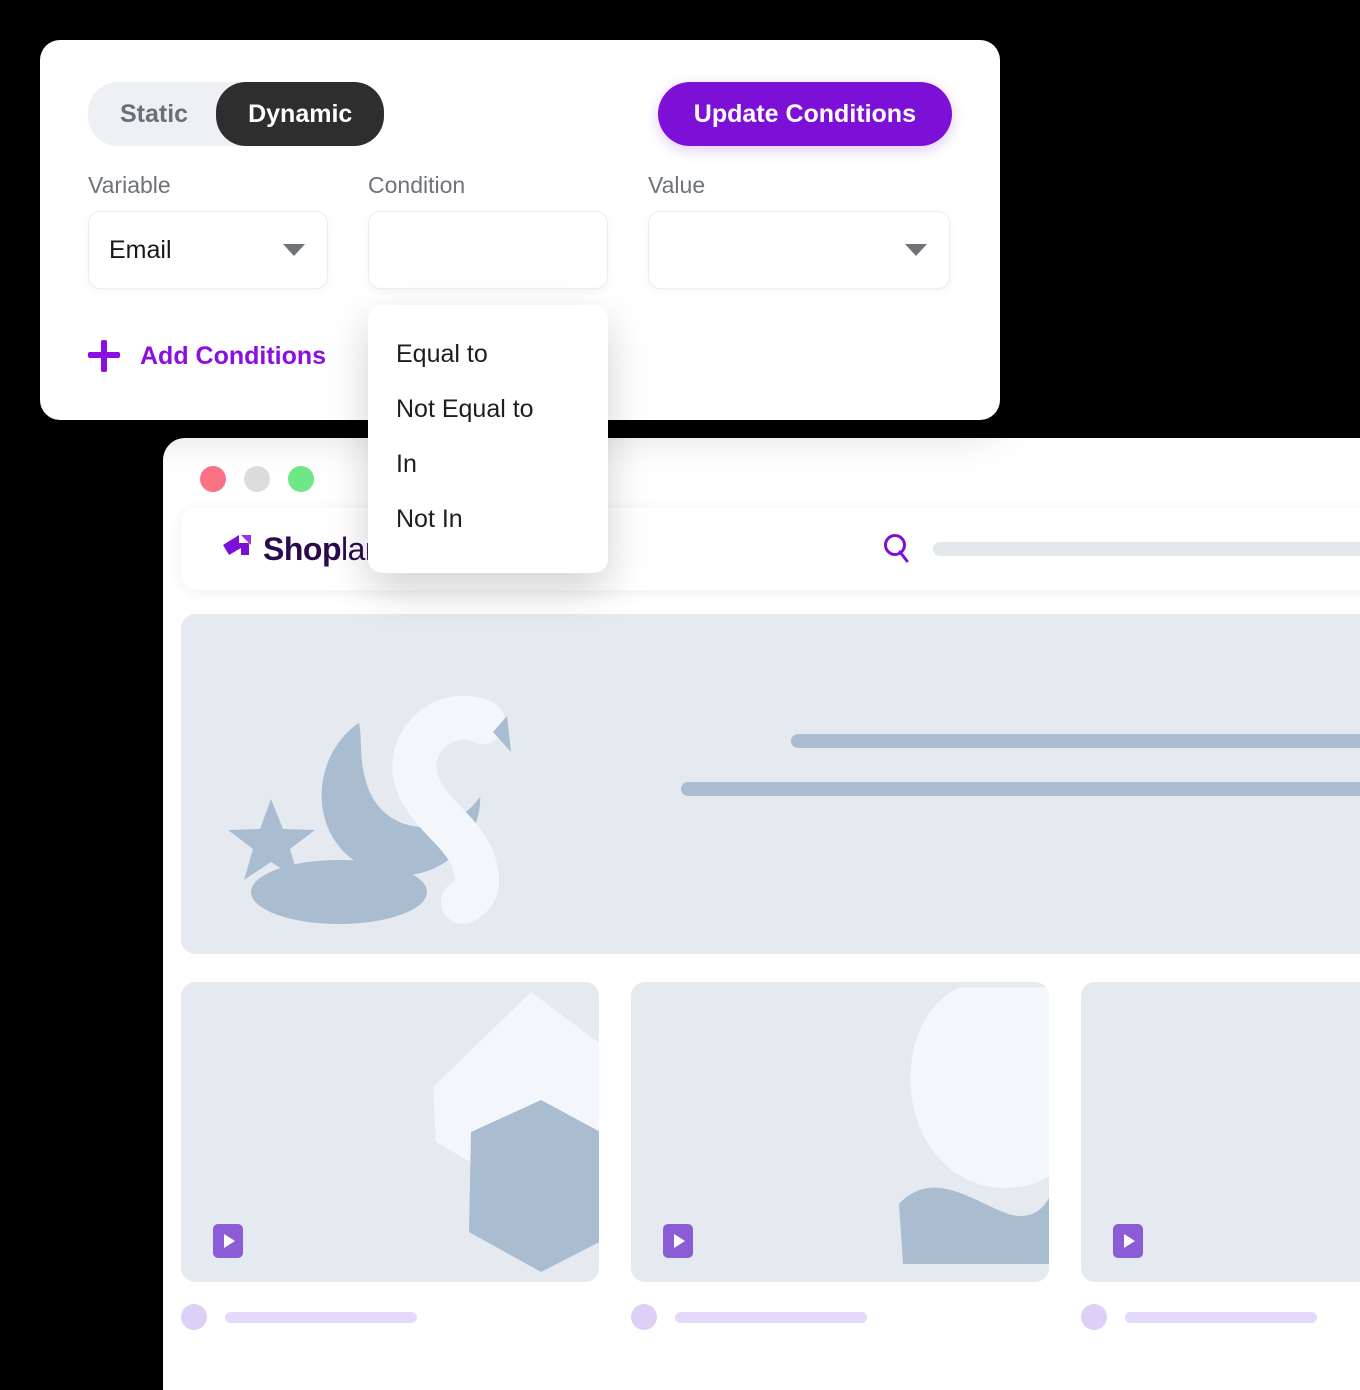 This screenshot has height=1390, width=1360. What do you see at coordinates (129, 185) in the screenshot?
I see `variable-field-label: Variable` at bounding box center [129, 185].